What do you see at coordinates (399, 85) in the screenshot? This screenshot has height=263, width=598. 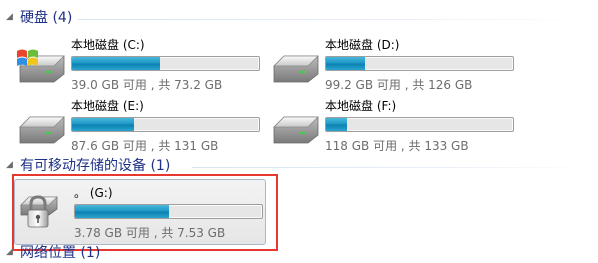 I see `drive-free-space: 99.2 GB 可用 , 共 126 GB` at bounding box center [399, 85].